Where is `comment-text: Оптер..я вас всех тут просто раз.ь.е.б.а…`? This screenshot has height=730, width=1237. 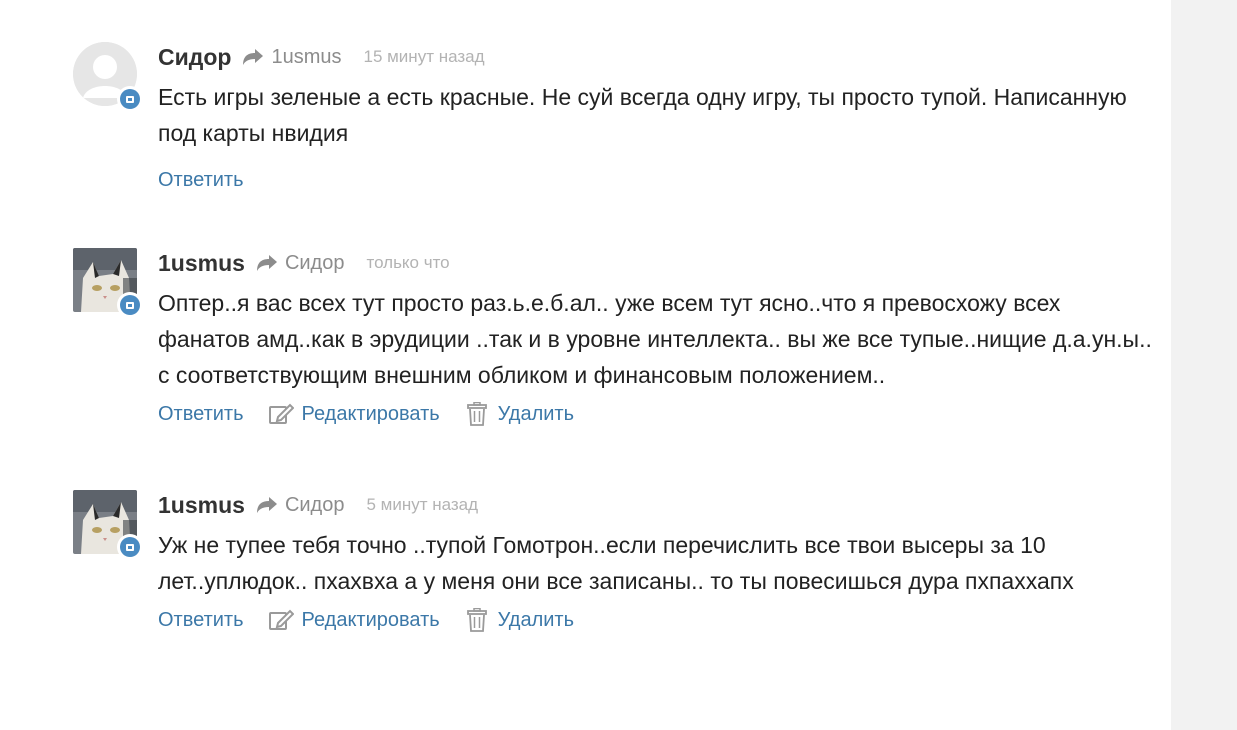 comment-text: Оптер..я вас всех тут просто раз.ь.е.б.а… is located at coordinates (655, 339).